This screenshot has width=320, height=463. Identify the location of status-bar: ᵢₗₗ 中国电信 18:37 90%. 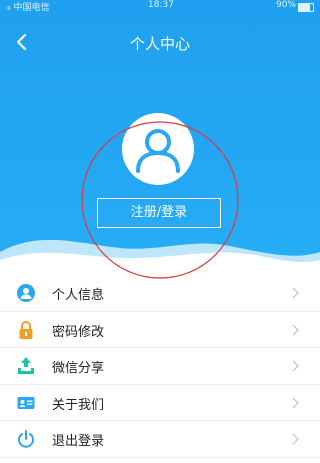
(160, 7).